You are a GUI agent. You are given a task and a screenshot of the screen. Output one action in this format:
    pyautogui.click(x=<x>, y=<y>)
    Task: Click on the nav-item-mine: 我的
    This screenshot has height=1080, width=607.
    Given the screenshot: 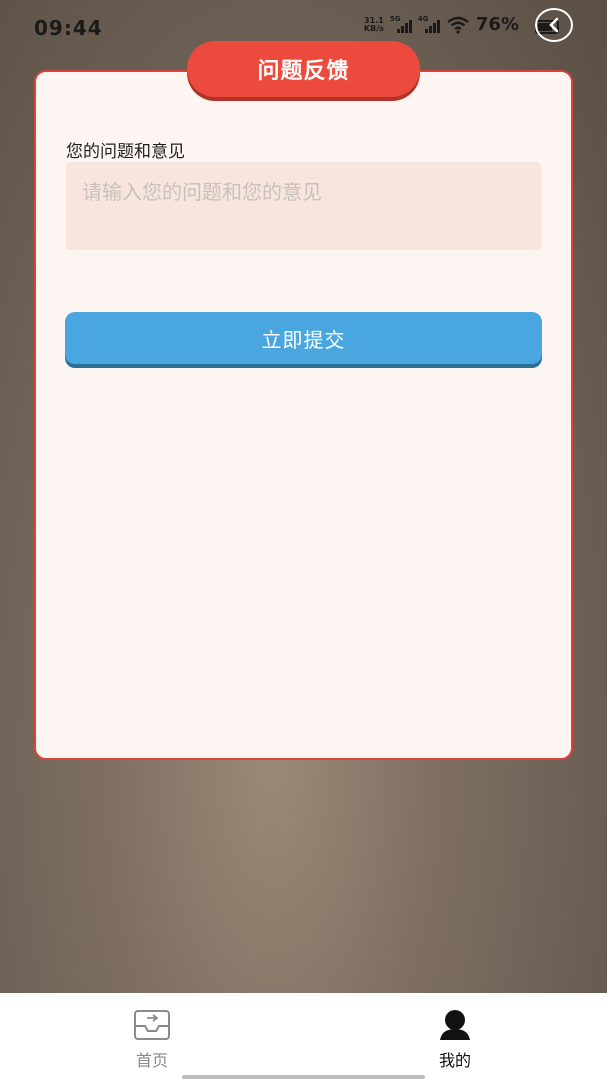 What is the action you would take?
    pyautogui.click(x=455, y=1040)
    